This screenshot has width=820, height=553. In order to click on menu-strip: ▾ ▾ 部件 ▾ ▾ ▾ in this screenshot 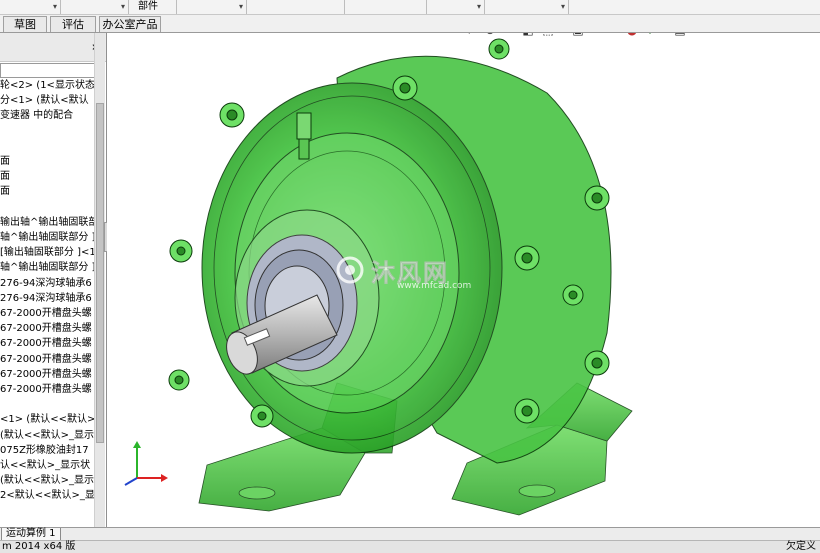, I will do `click(410, 7)`.